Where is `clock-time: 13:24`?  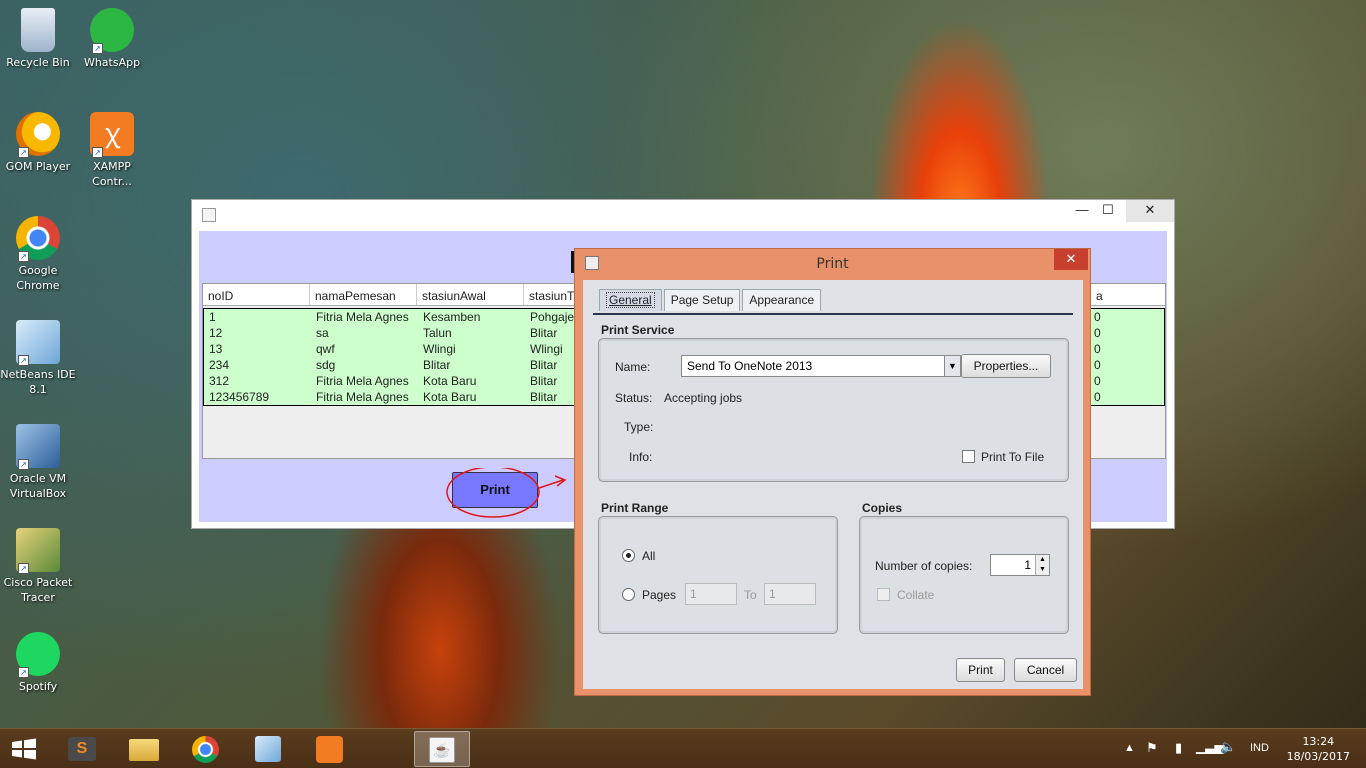 clock-time: 13:24 is located at coordinates (1318, 741).